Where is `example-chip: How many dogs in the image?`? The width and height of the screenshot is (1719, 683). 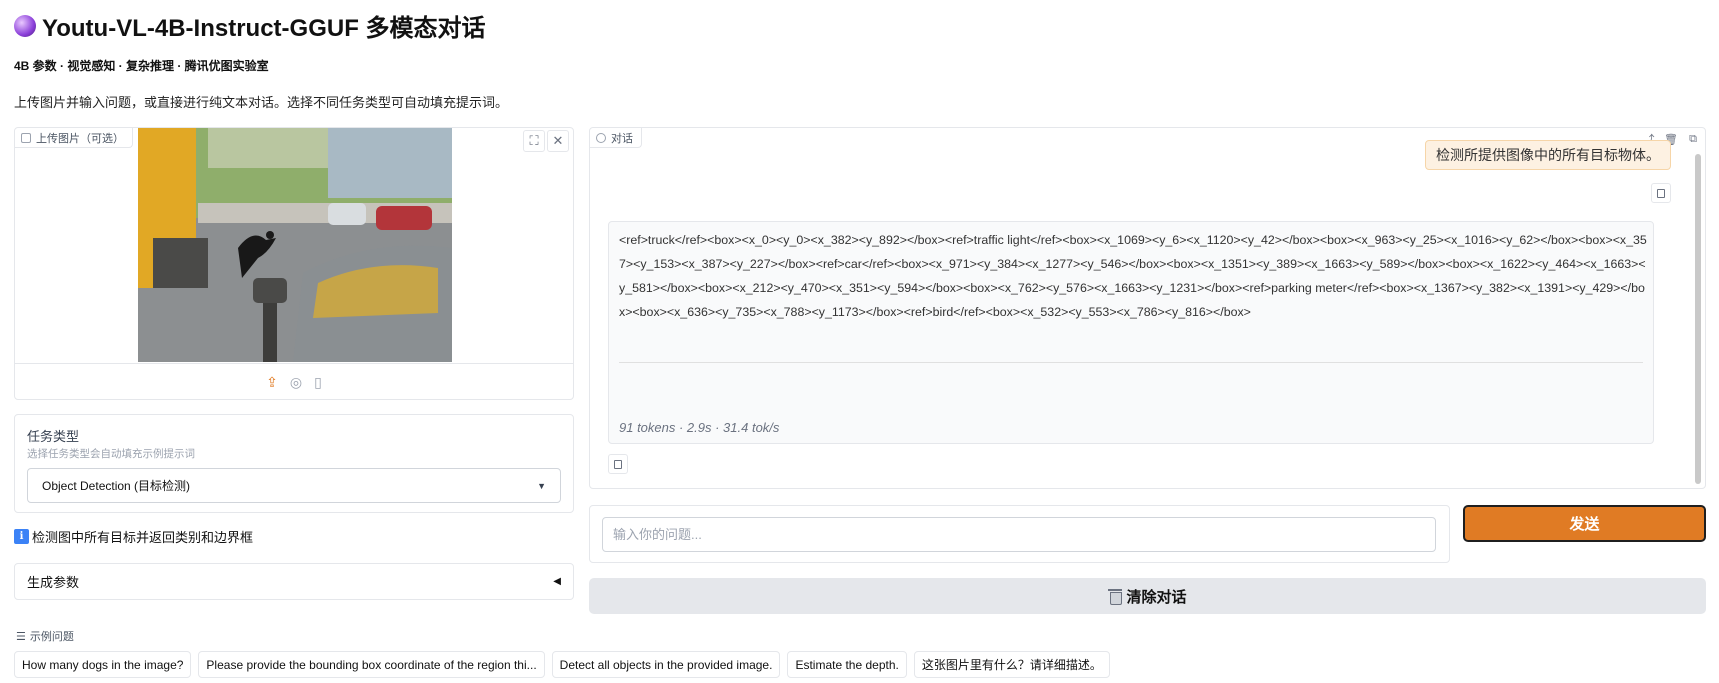
example-chip: How many dogs in the image? is located at coordinates (103, 664).